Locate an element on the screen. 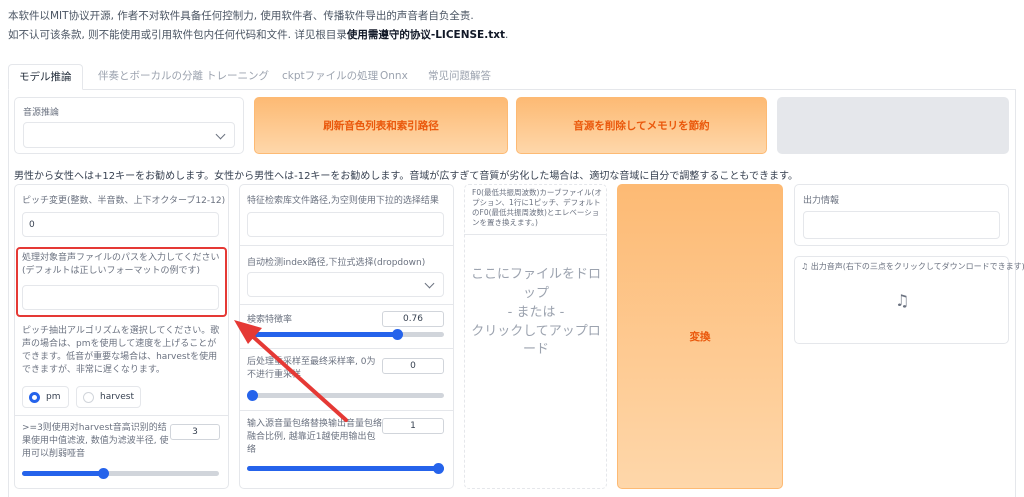 This screenshot has width=1024, height=497. resample-label: 后处理重采样至最终采样率, 0为不进行重采样 is located at coordinates (311, 369).